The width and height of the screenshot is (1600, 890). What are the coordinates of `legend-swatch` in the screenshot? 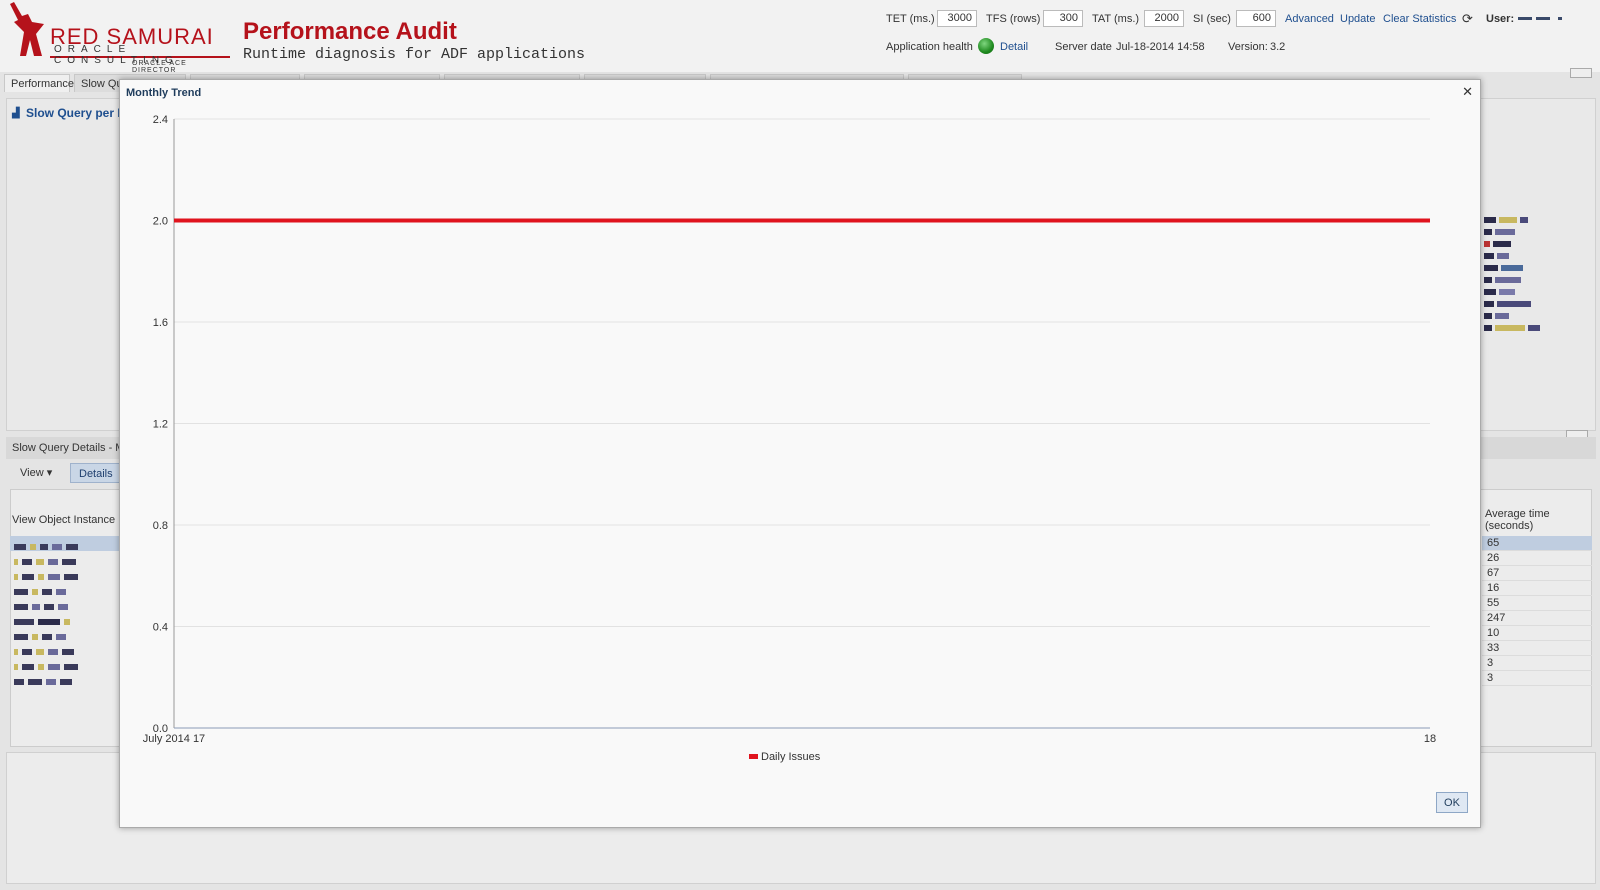 It's located at (753, 756).